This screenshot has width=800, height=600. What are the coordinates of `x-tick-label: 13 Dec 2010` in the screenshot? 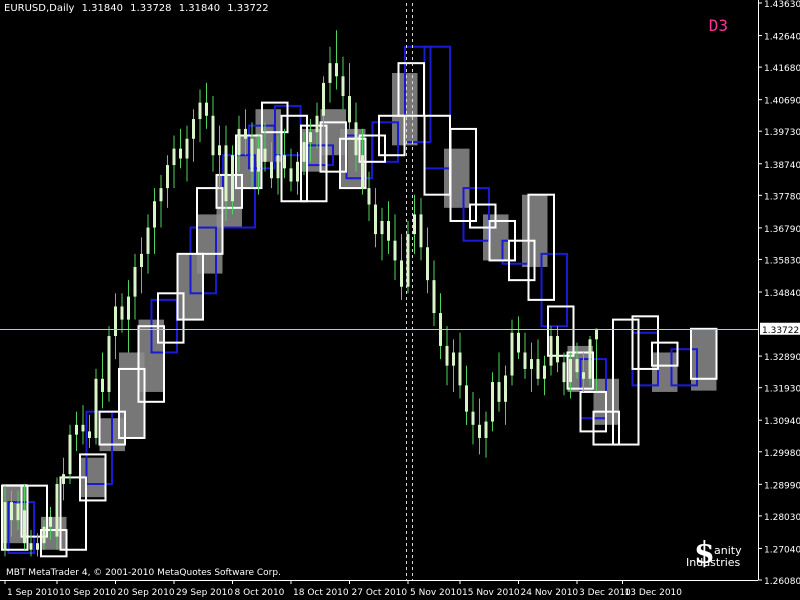 It's located at (654, 593).